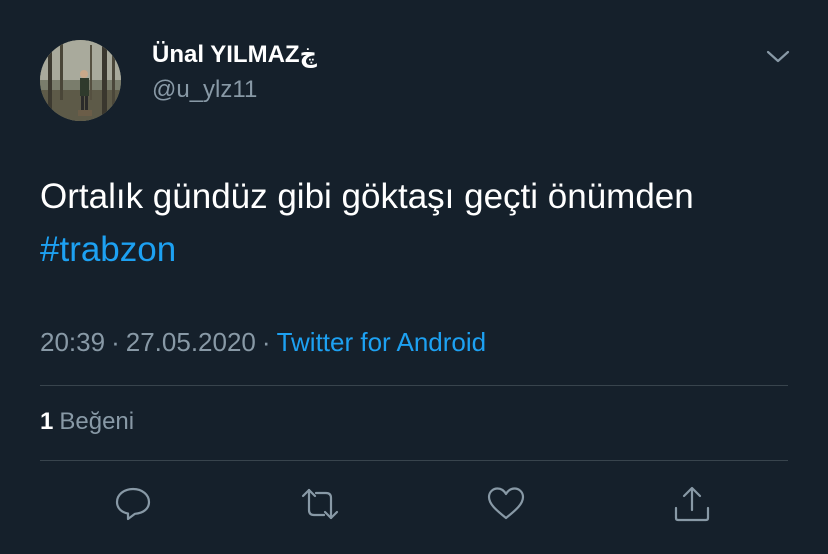  I want to click on retweet-icon, so click(320, 504).